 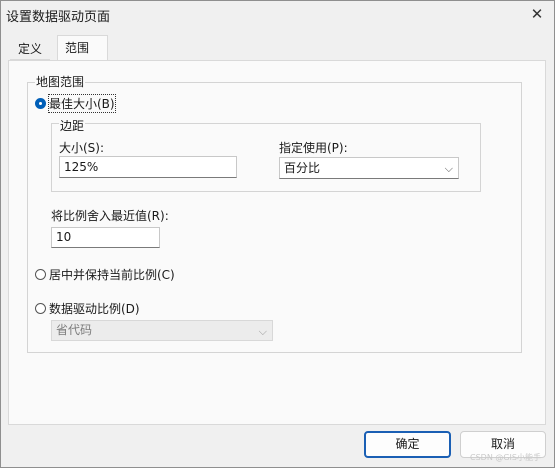 What do you see at coordinates (74, 330) in the screenshot?
I see `scale-field-value: 省代码` at bounding box center [74, 330].